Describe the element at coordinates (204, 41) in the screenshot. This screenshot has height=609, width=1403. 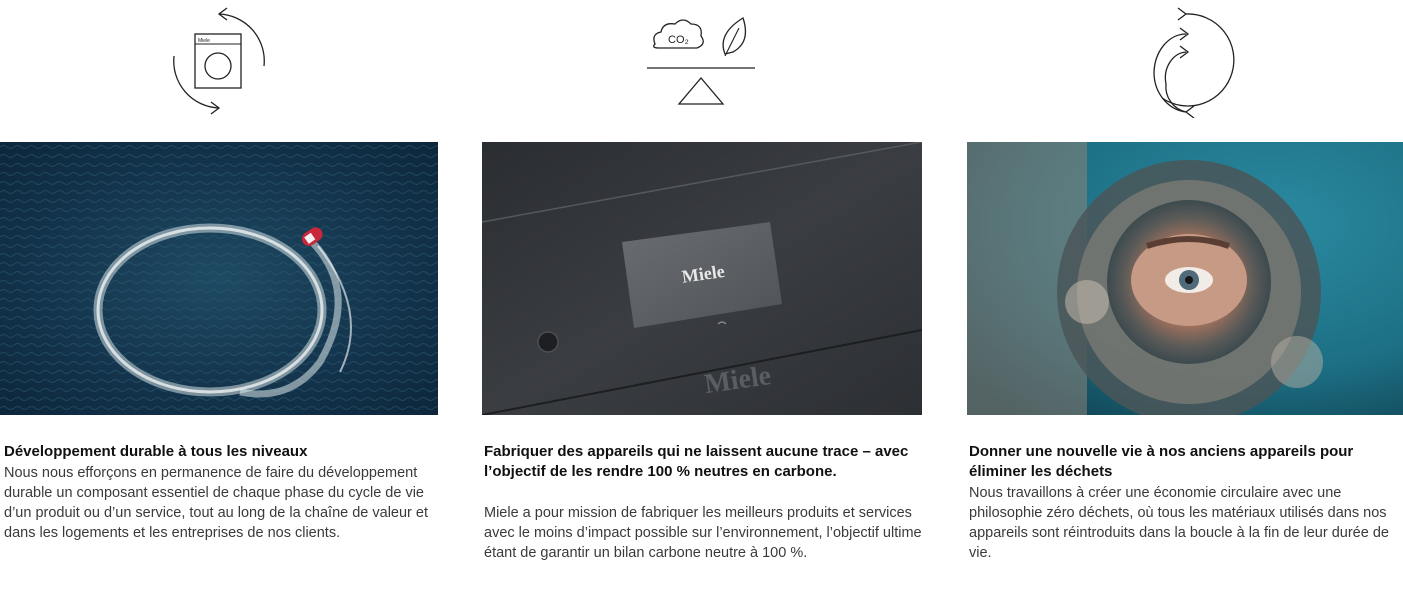
I see `appliance-brand-label: Miele` at that location.